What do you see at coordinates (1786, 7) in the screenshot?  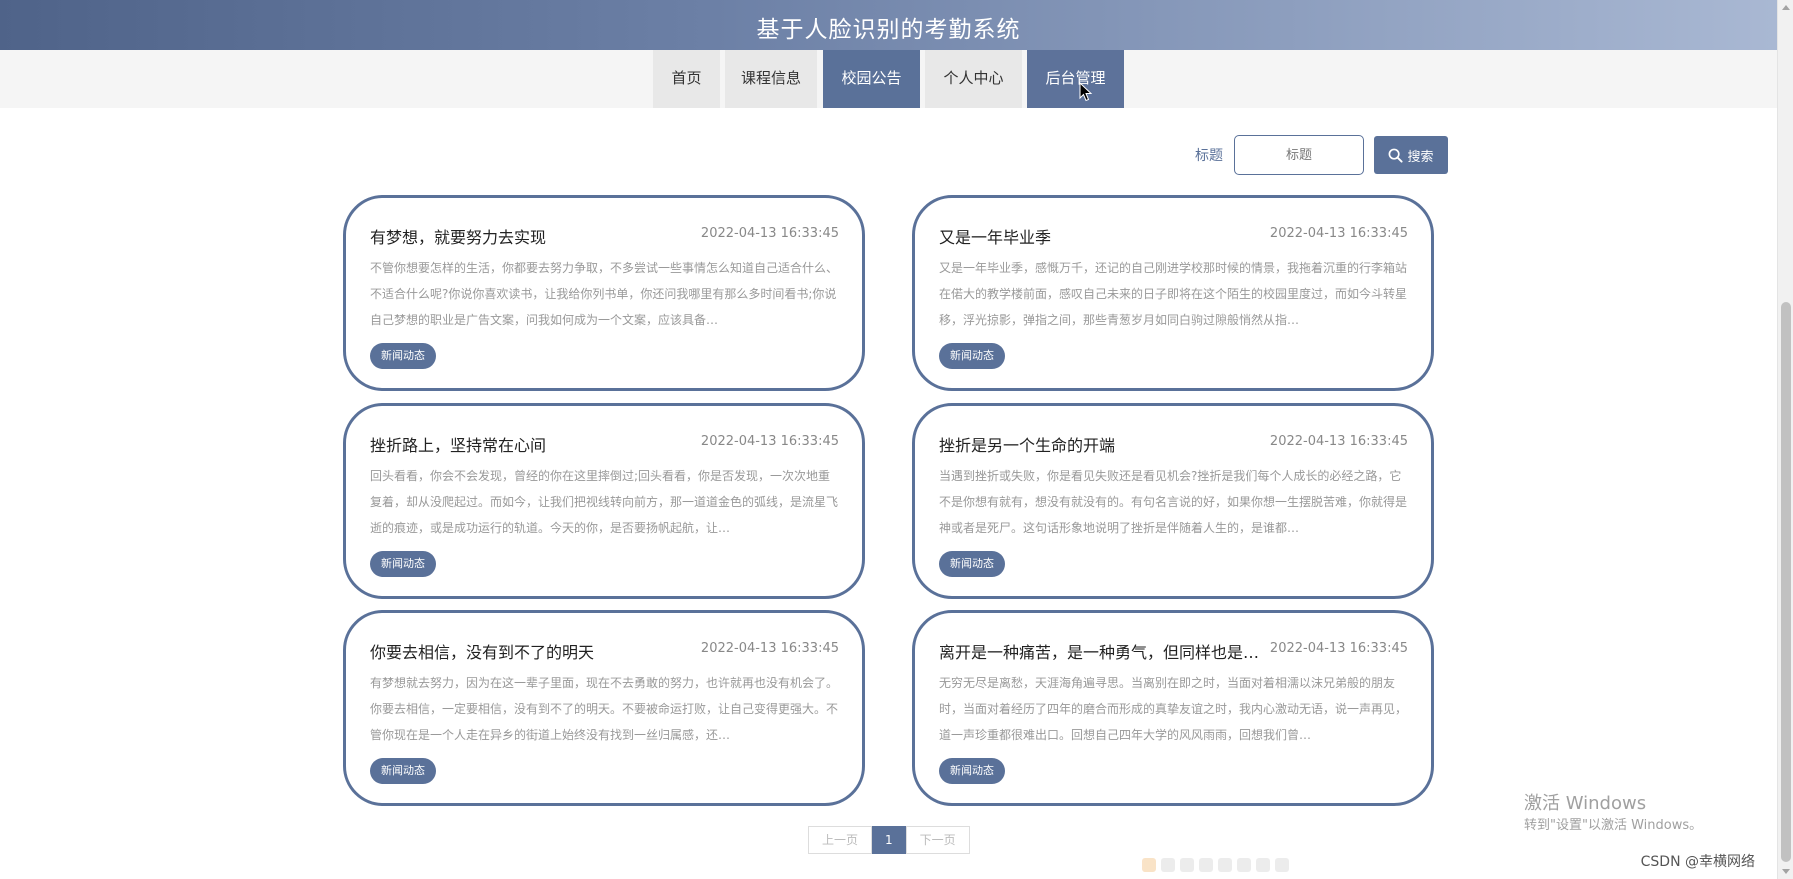 I see `scroll-up-arrow-icon` at bounding box center [1786, 7].